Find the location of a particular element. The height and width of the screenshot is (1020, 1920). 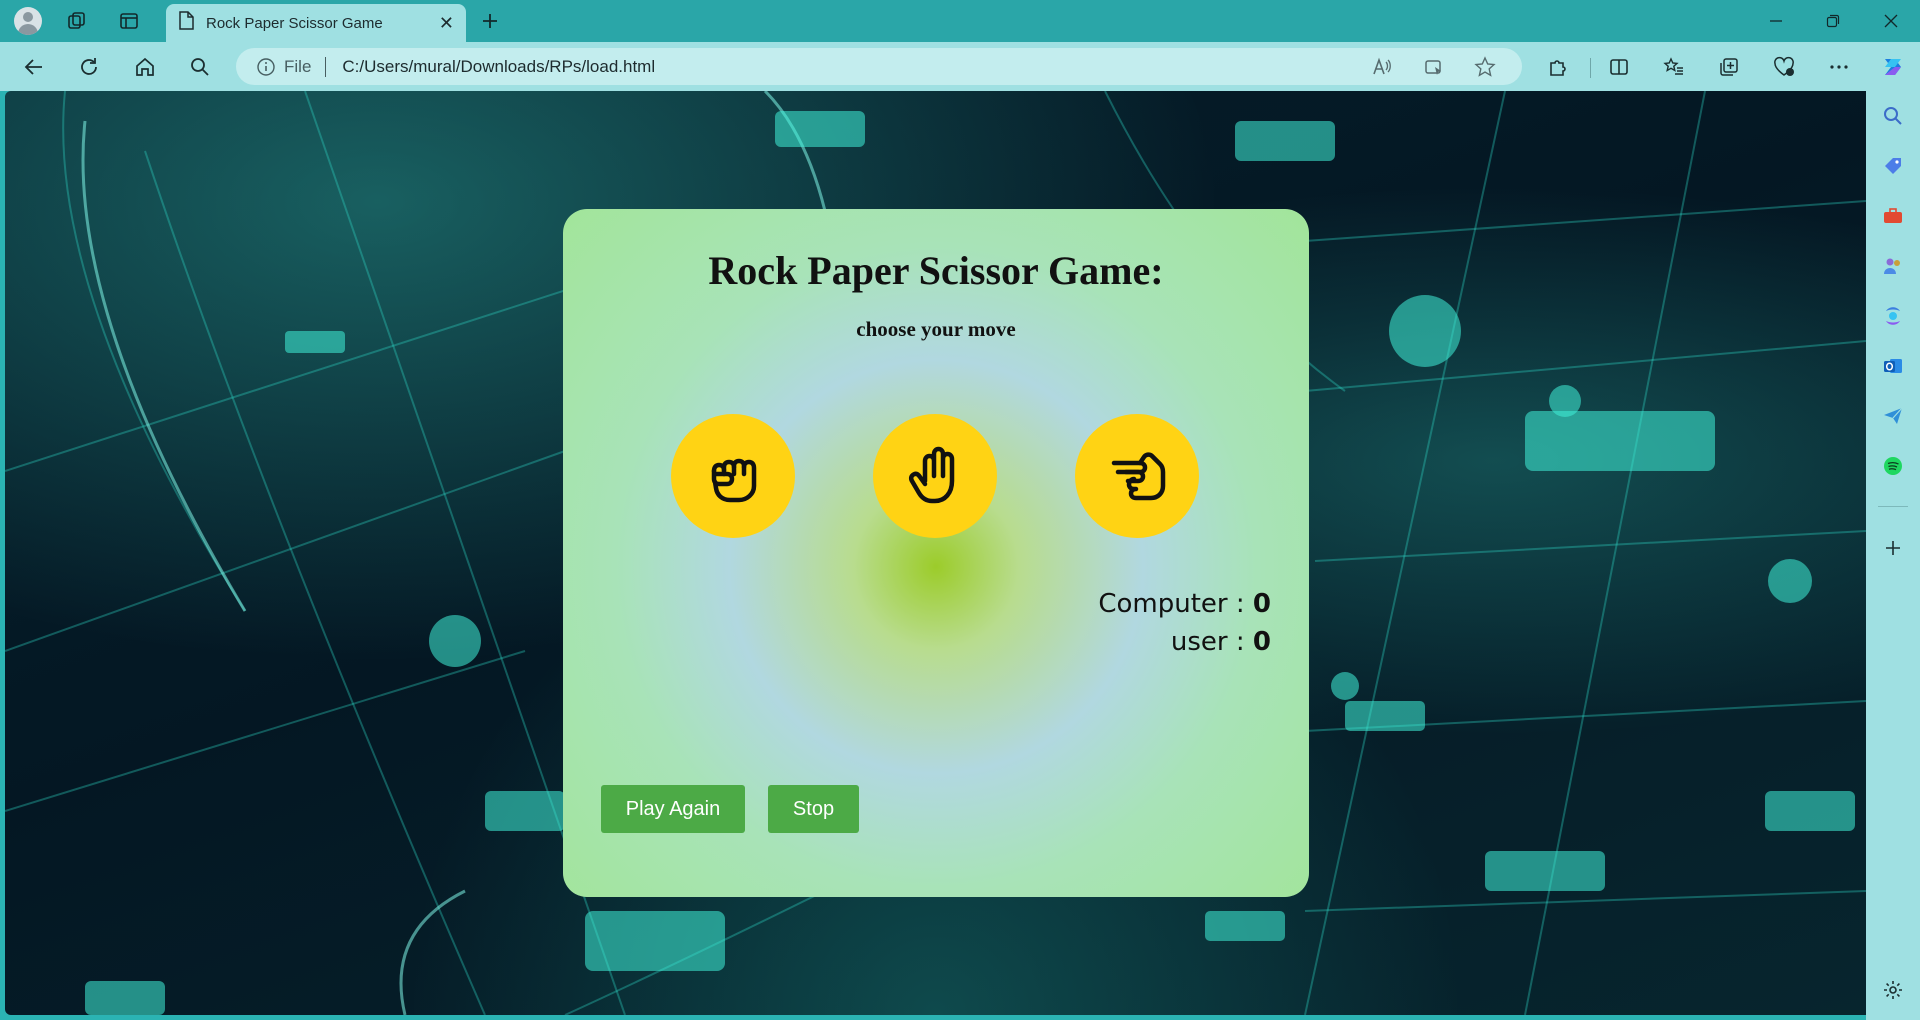

user-score: user : 0 is located at coordinates (1221, 642).